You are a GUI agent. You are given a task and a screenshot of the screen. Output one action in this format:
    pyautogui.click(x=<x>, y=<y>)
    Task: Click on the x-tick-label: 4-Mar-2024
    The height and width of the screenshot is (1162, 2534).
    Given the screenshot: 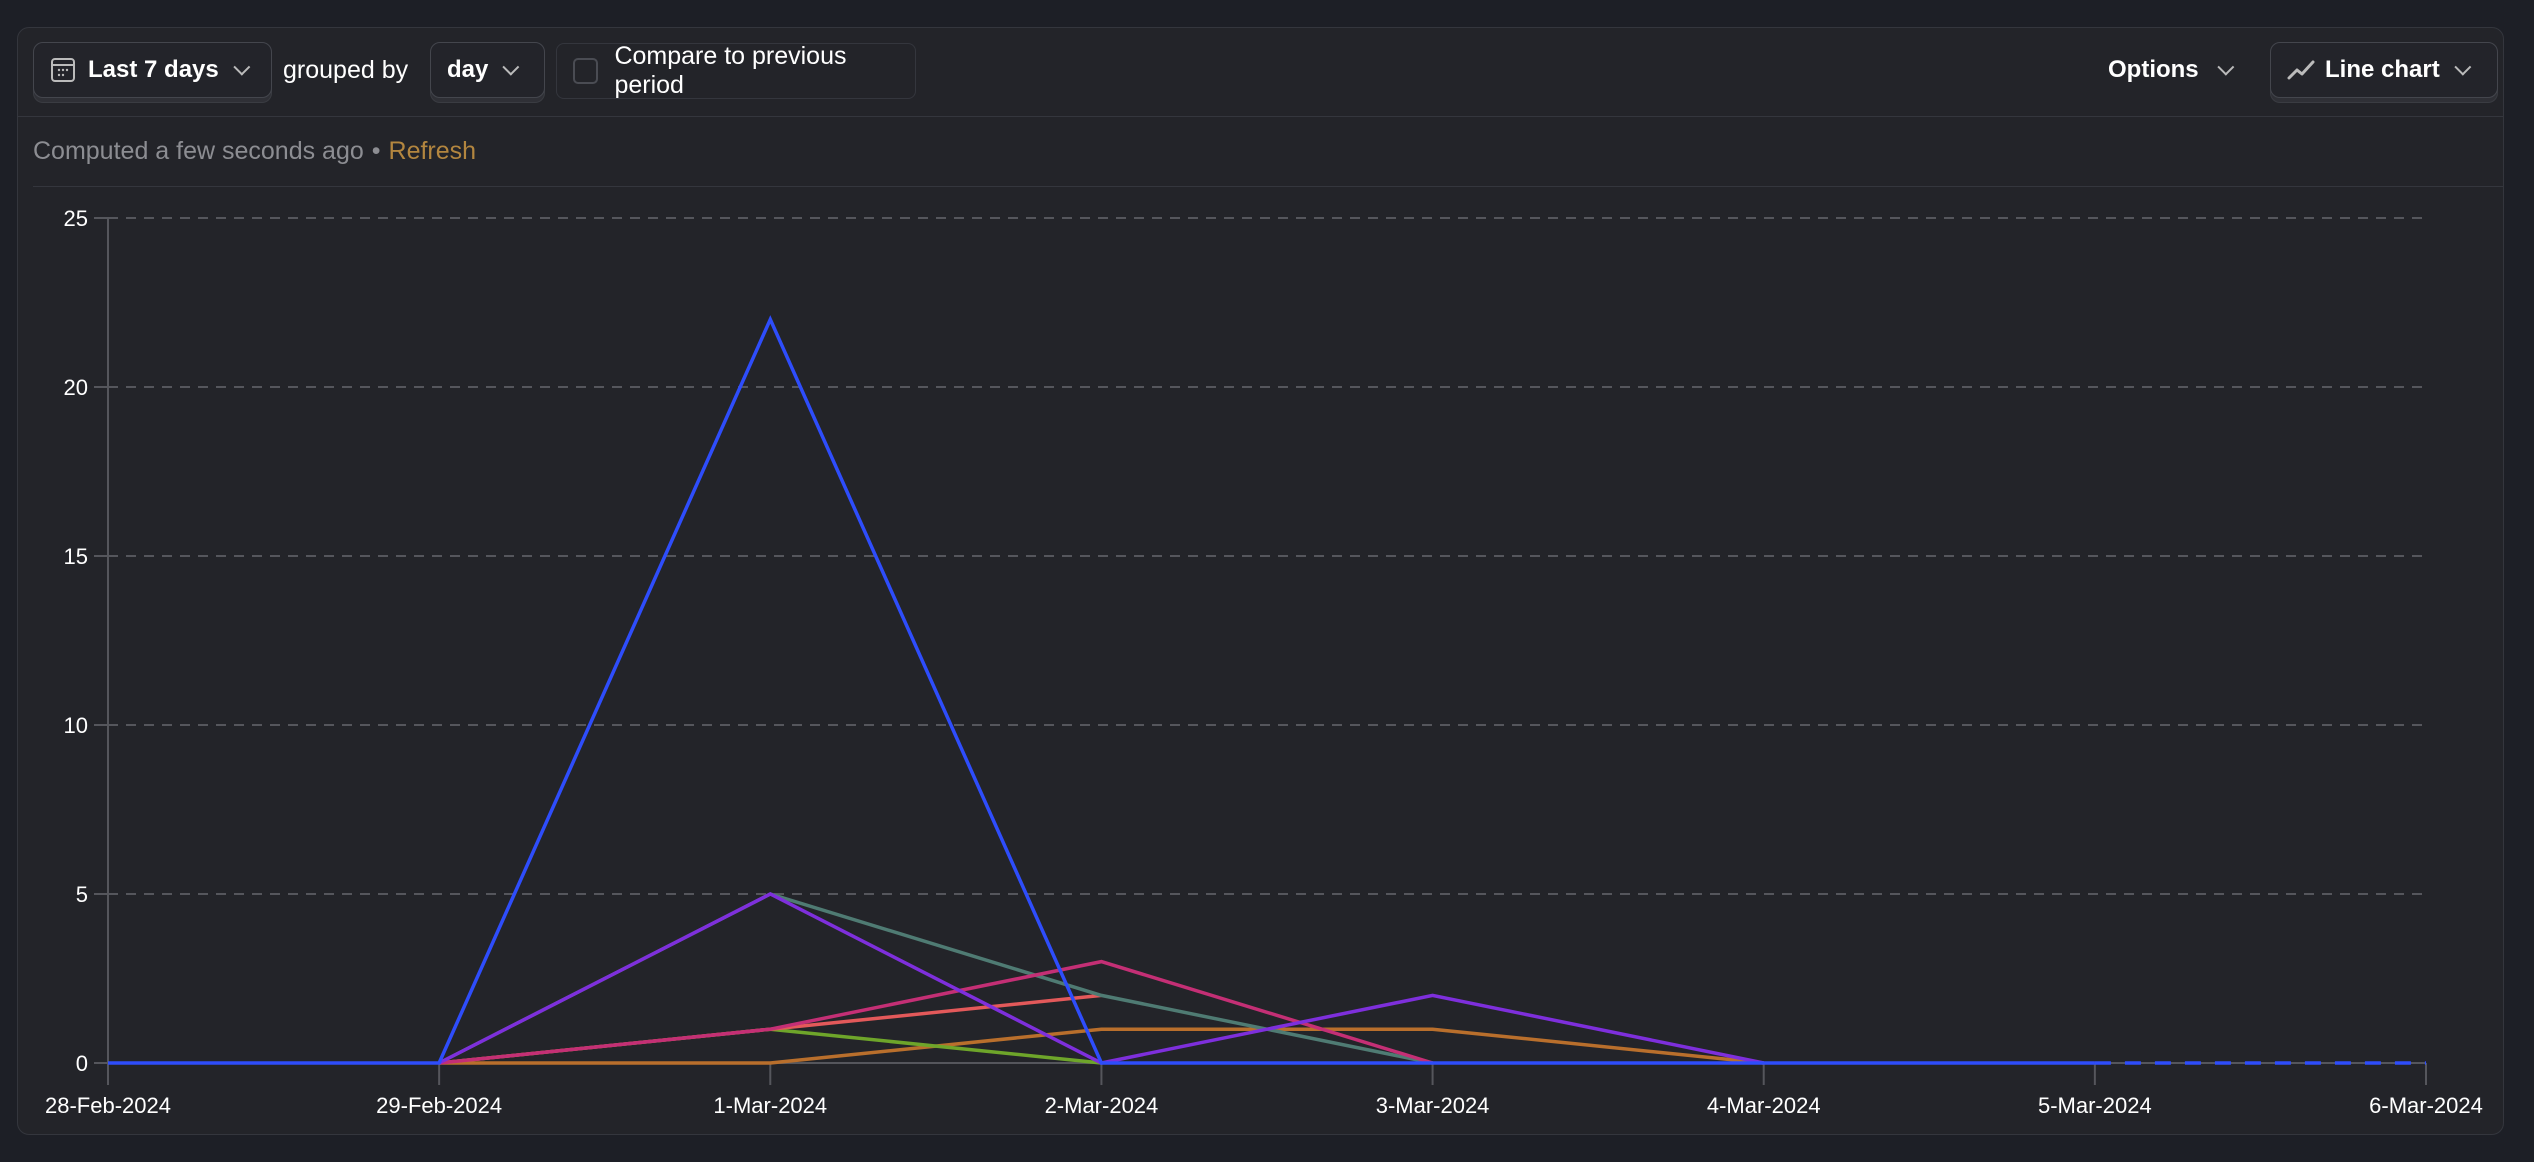 What is the action you would take?
    pyautogui.click(x=1764, y=1105)
    